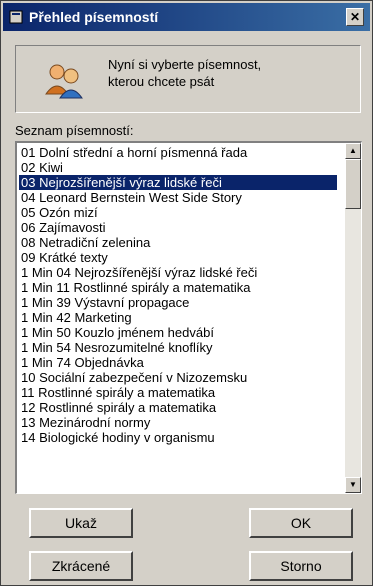 The width and height of the screenshot is (373, 586). Describe the element at coordinates (178, 287) in the screenshot. I see `list-item: 1 Min 11 Rostlinné spirály a matematika` at that location.